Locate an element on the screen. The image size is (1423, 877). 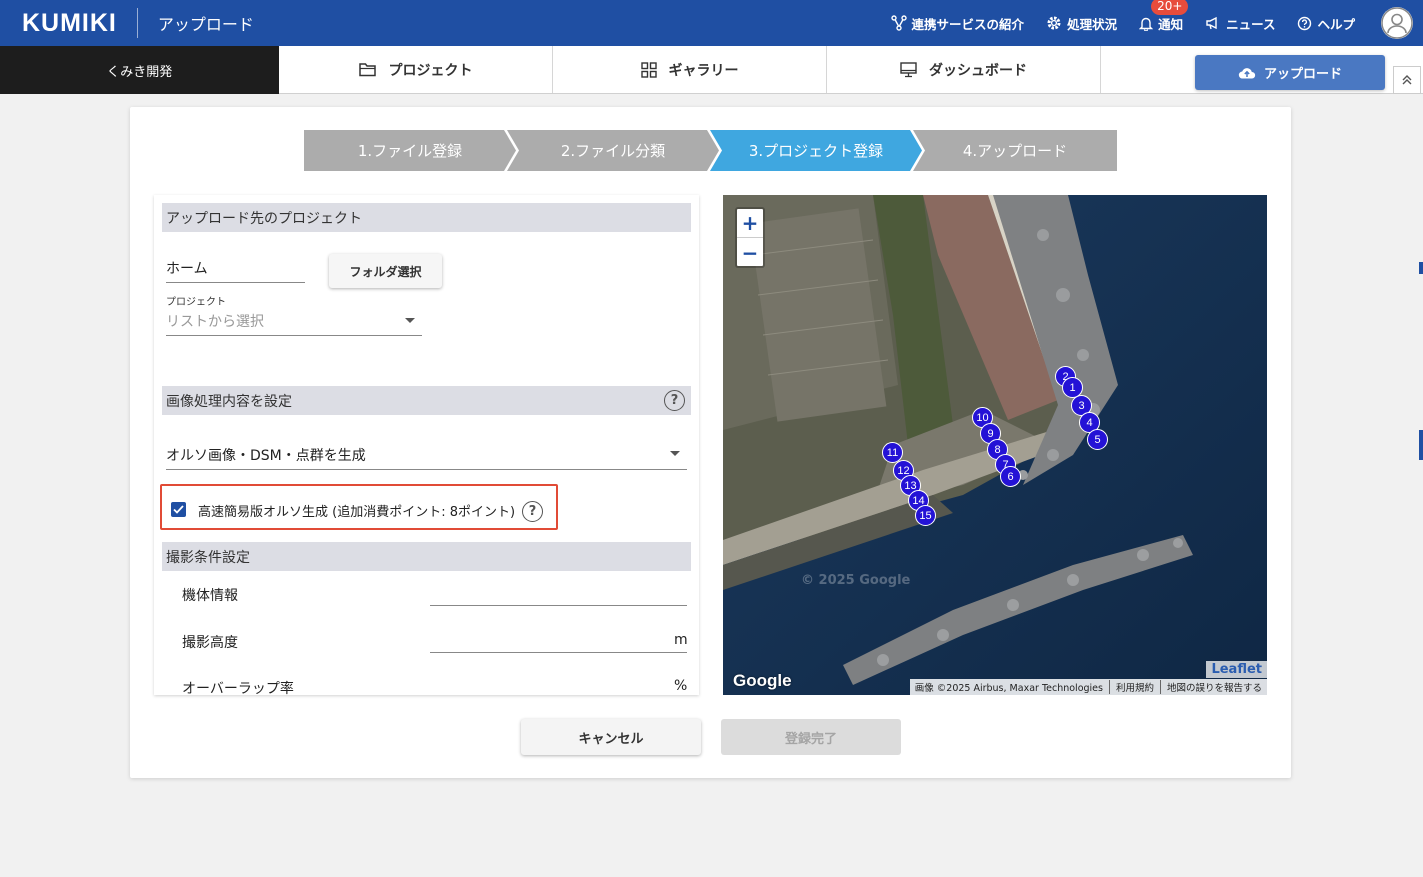
altitude-input is located at coordinates (558, 652).